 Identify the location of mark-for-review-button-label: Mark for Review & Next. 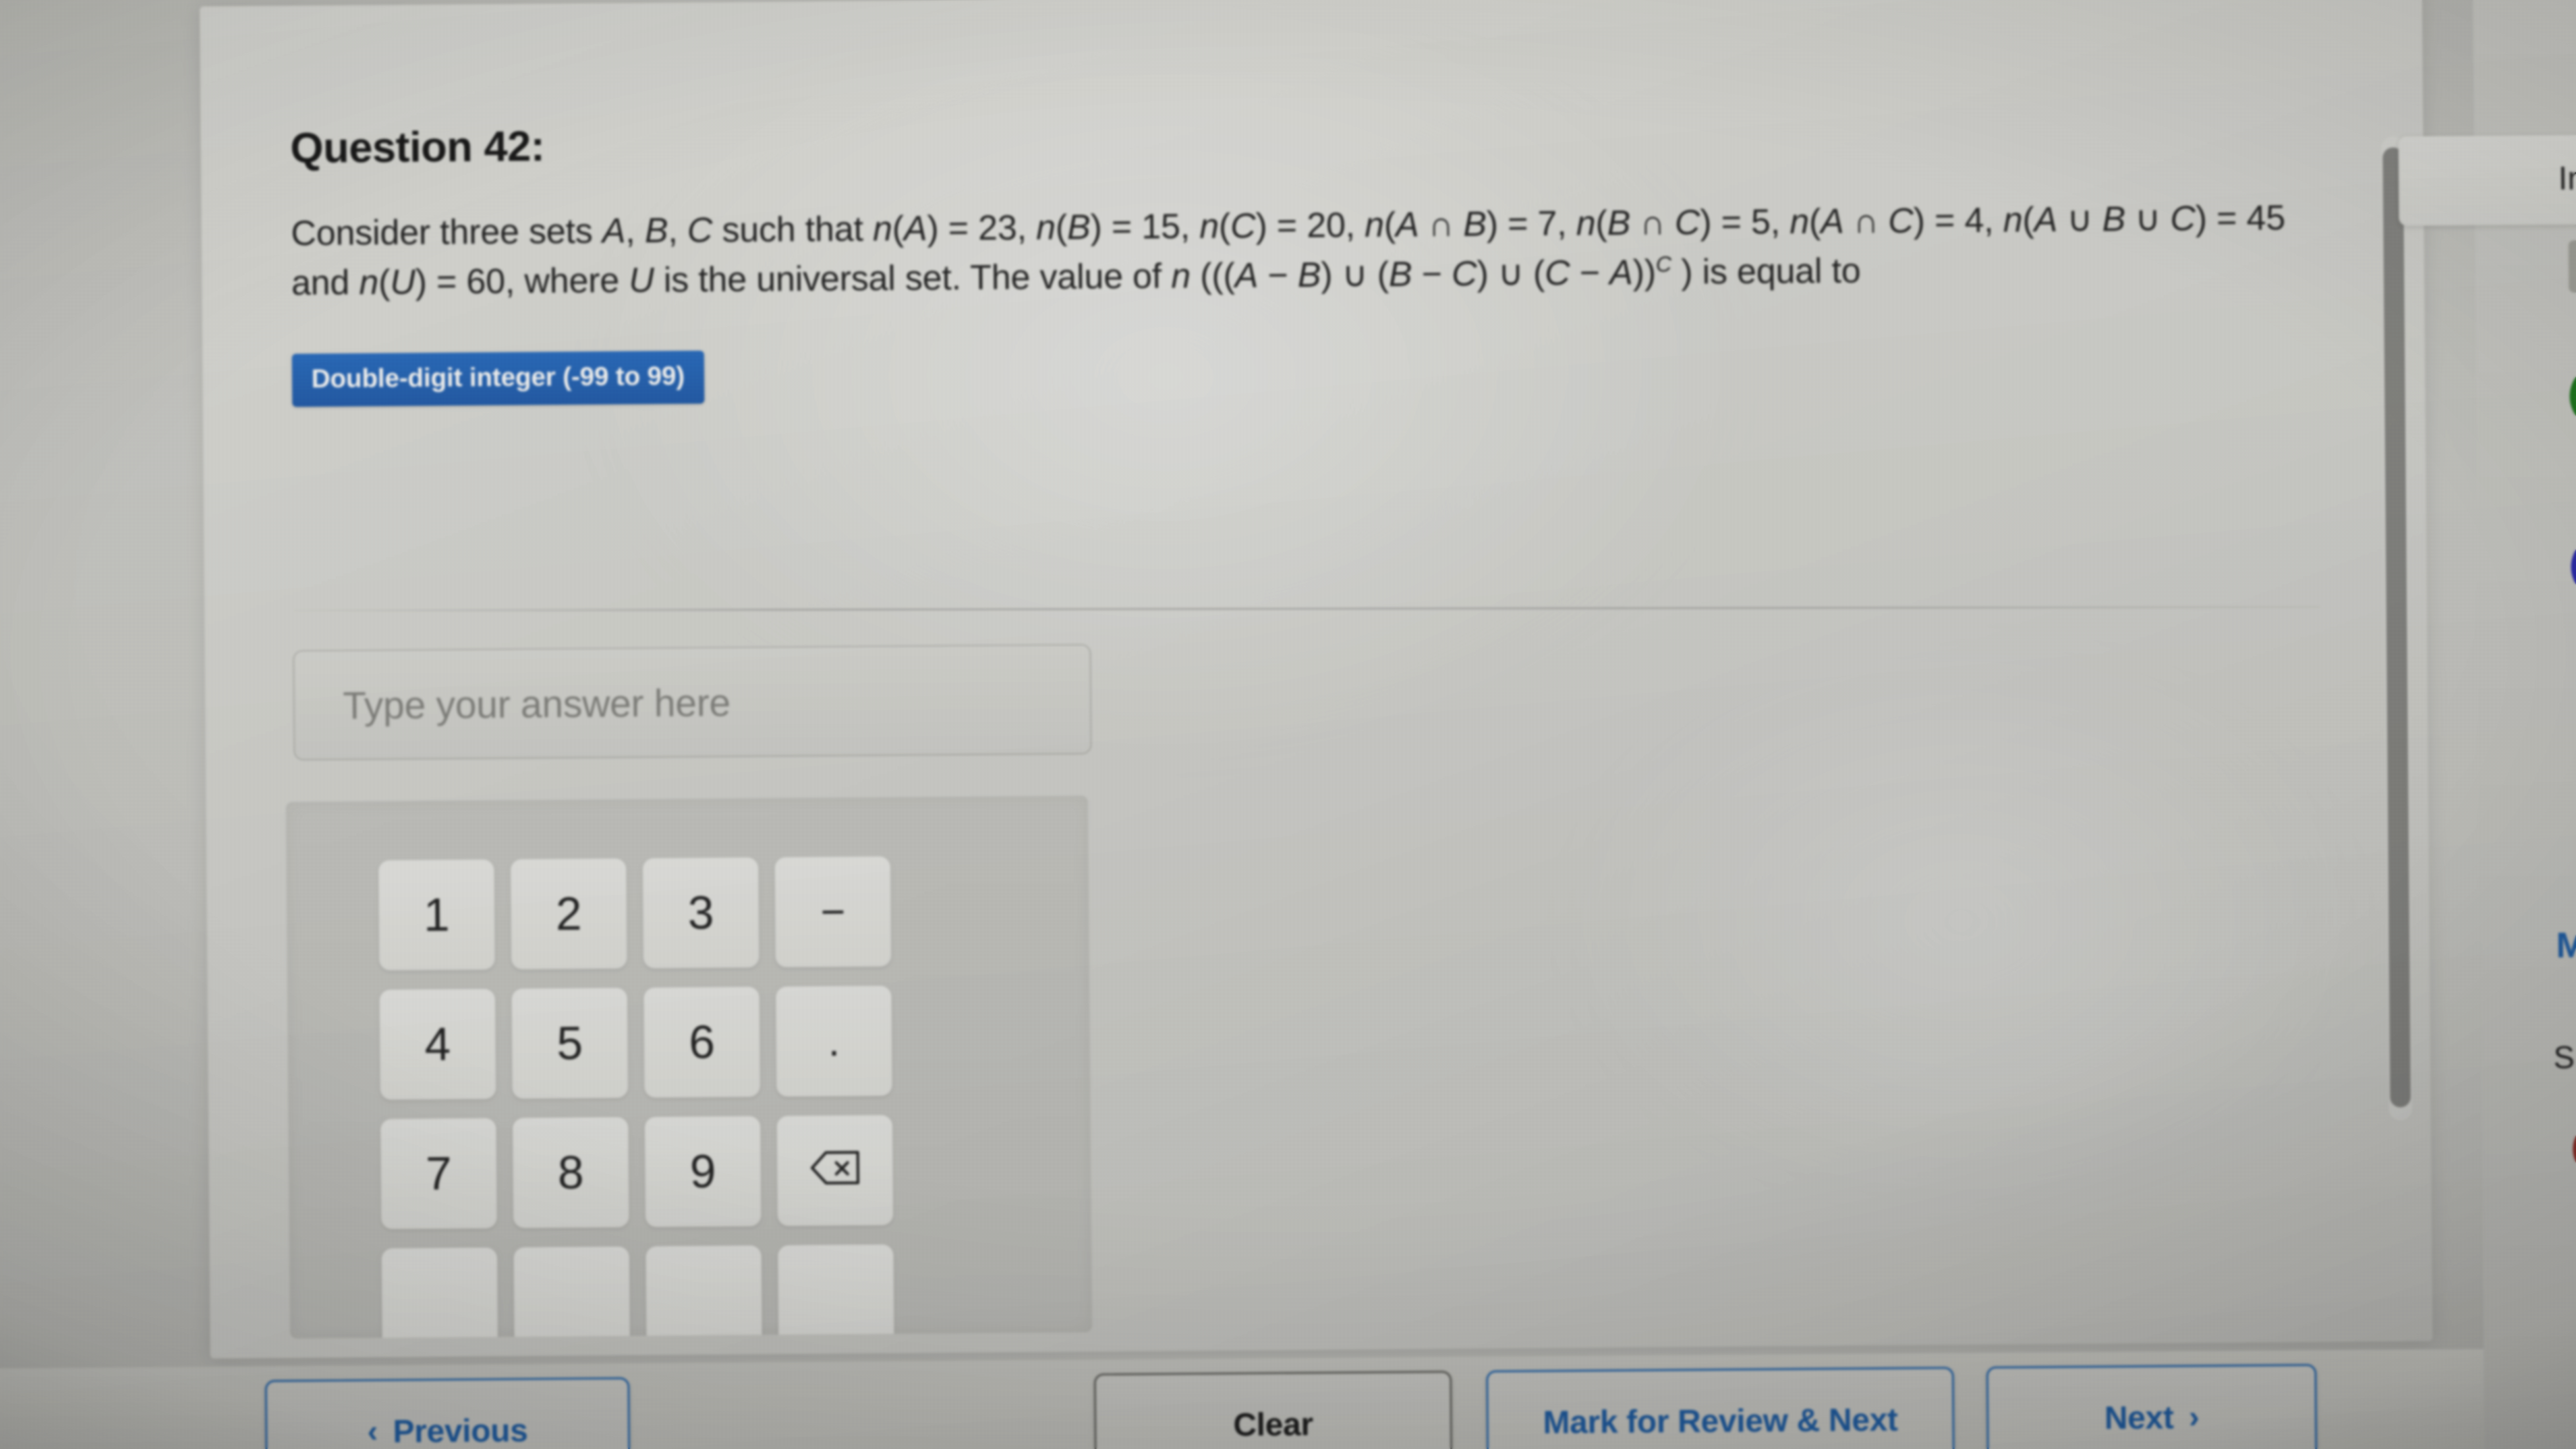
(1720, 1420).